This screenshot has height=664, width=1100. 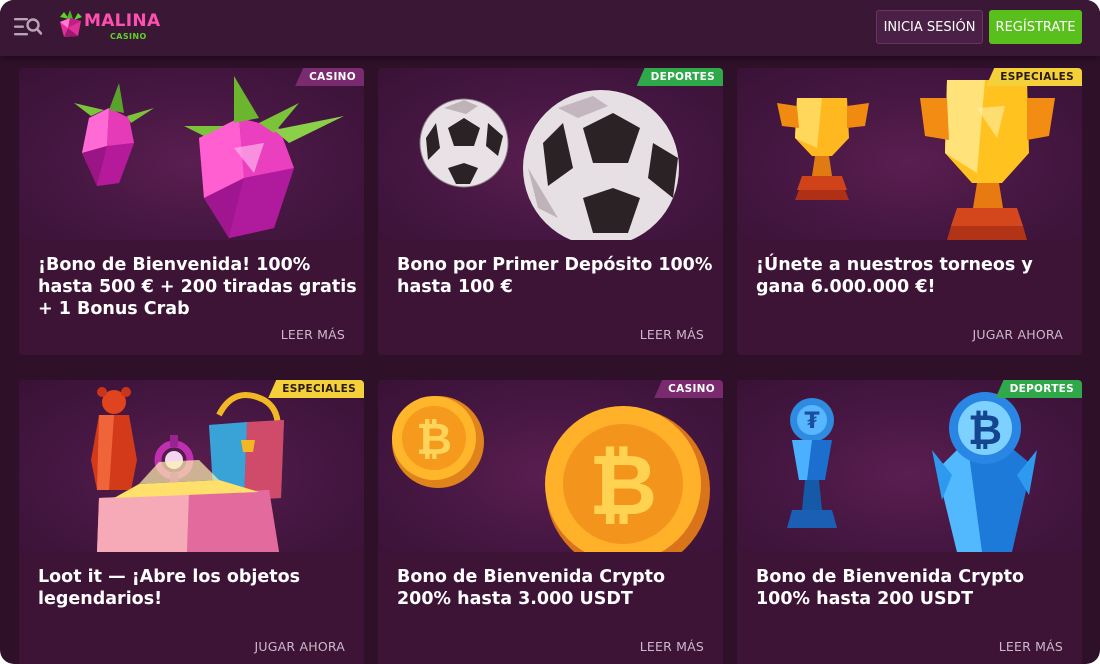 What do you see at coordinates (187, 469) in the screenshot?
I see `loot-box-icon` at bounding box center [187, 469].